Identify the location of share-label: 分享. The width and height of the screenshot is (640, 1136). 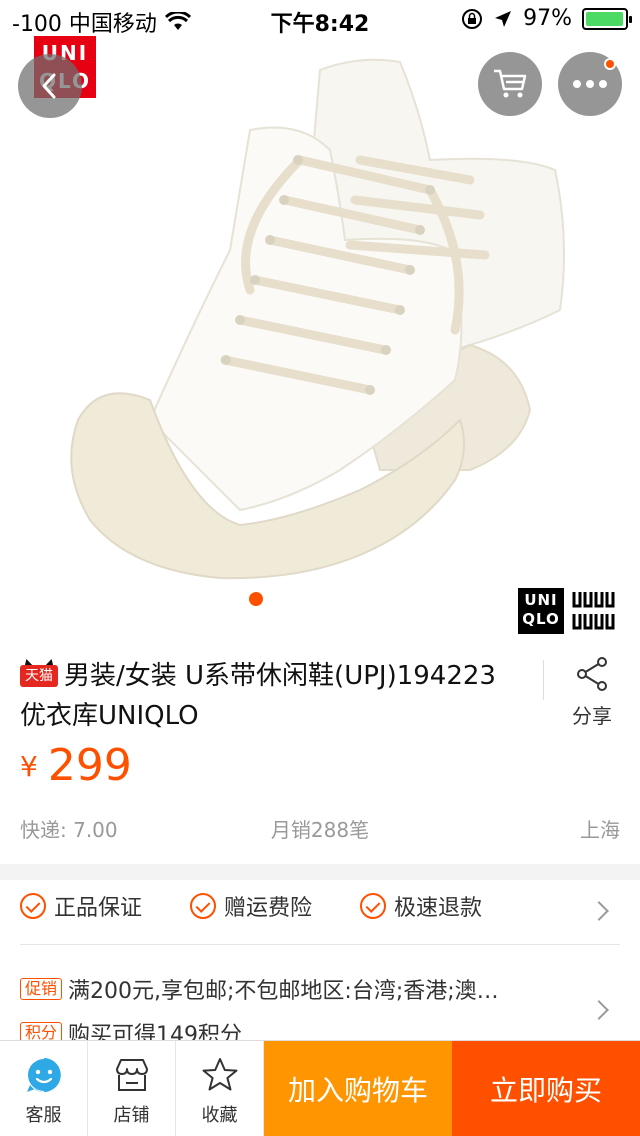
(592, 716).